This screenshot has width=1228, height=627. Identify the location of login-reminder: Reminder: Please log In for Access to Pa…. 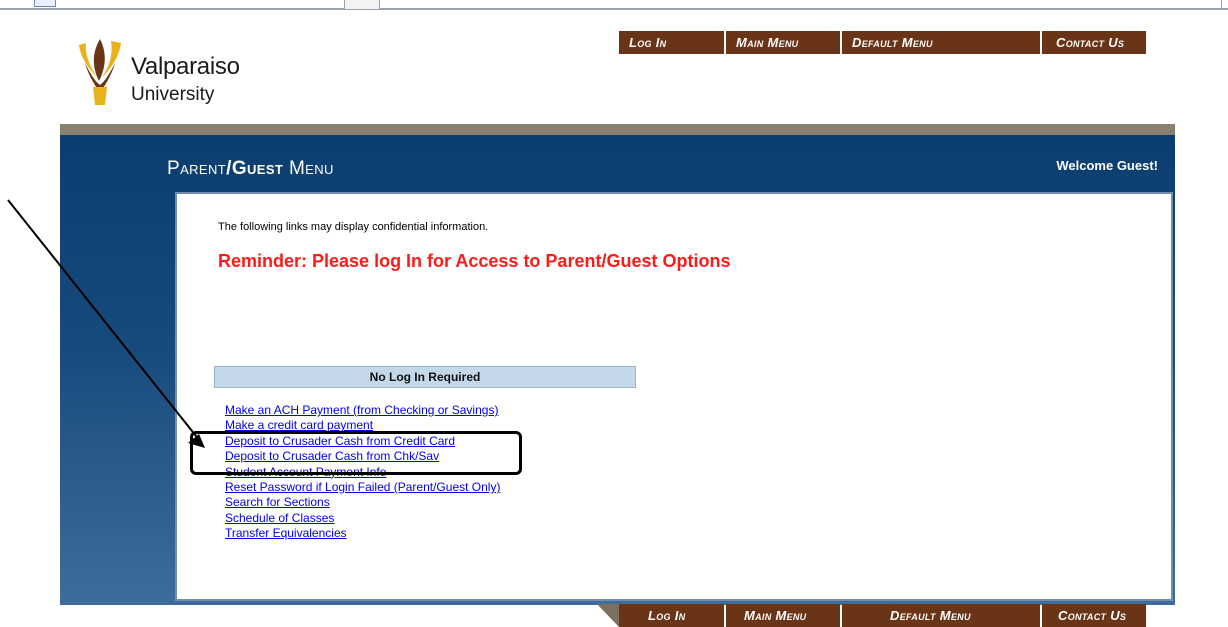
(474, 261).